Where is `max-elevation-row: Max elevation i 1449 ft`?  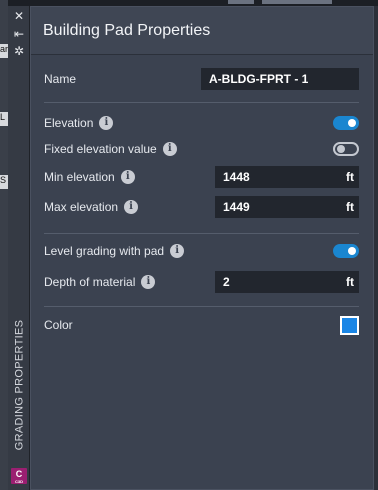 max-elevation-row: Max elevation i 1449 ft is located at coordinates (201, 207).